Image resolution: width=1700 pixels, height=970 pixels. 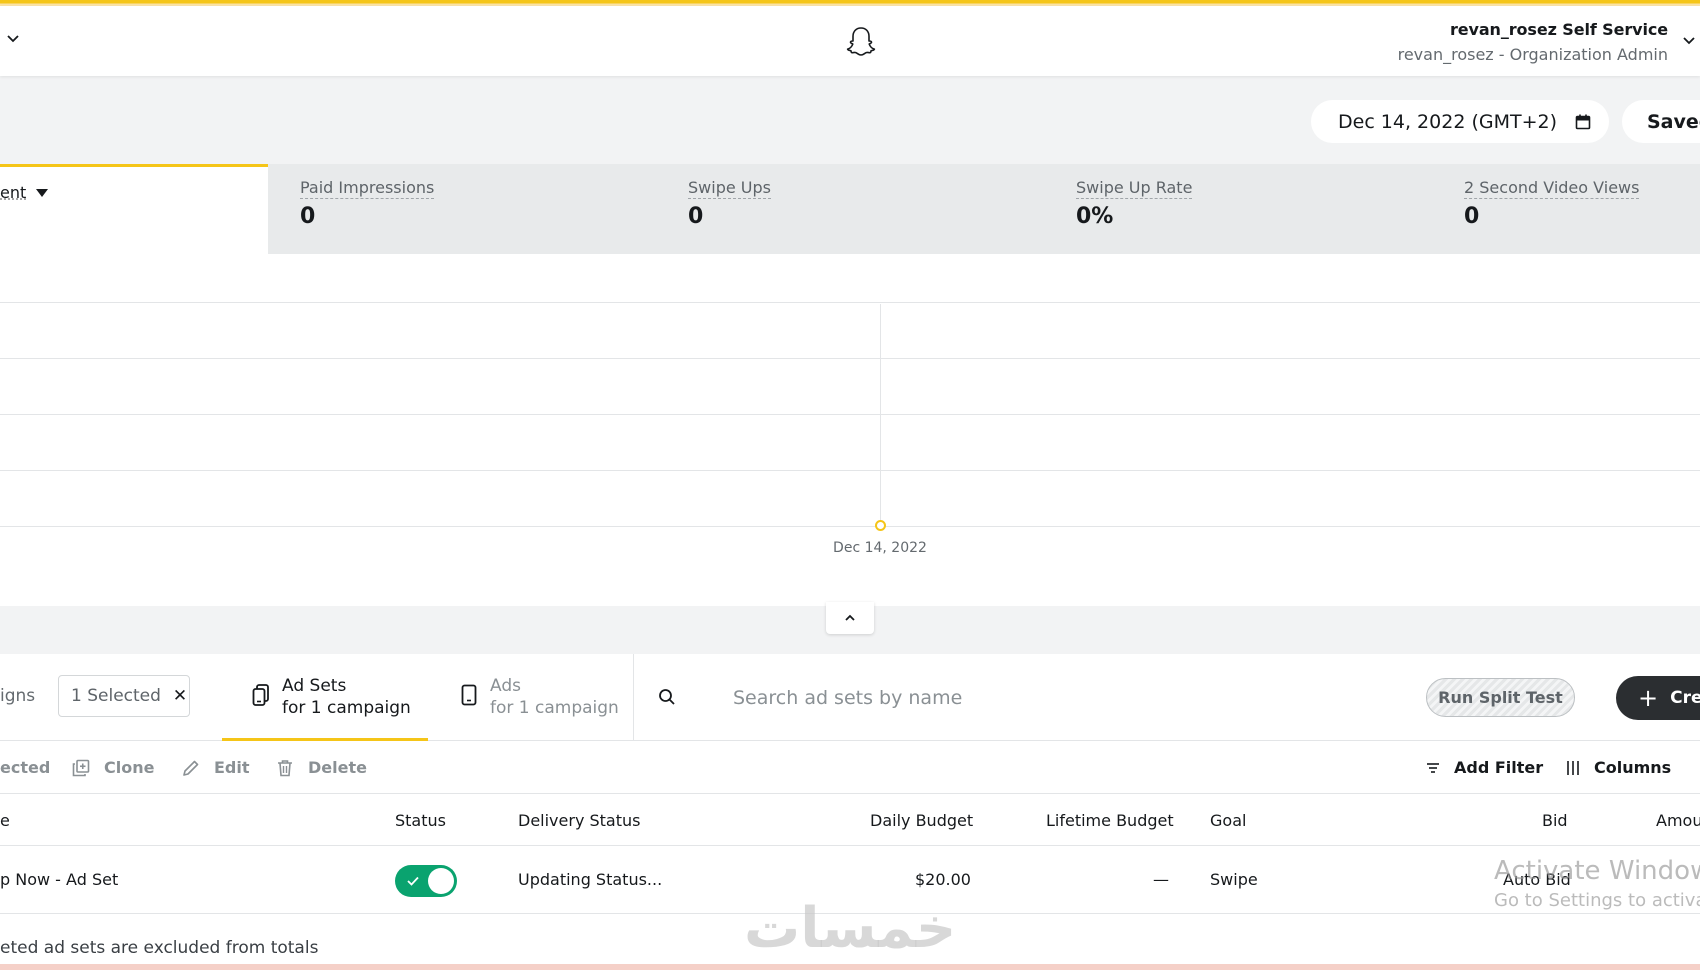 What do you see at coordinates (850, 967) in the screenshot?
I see `bottom-strip` at bounding box center [850, 967].